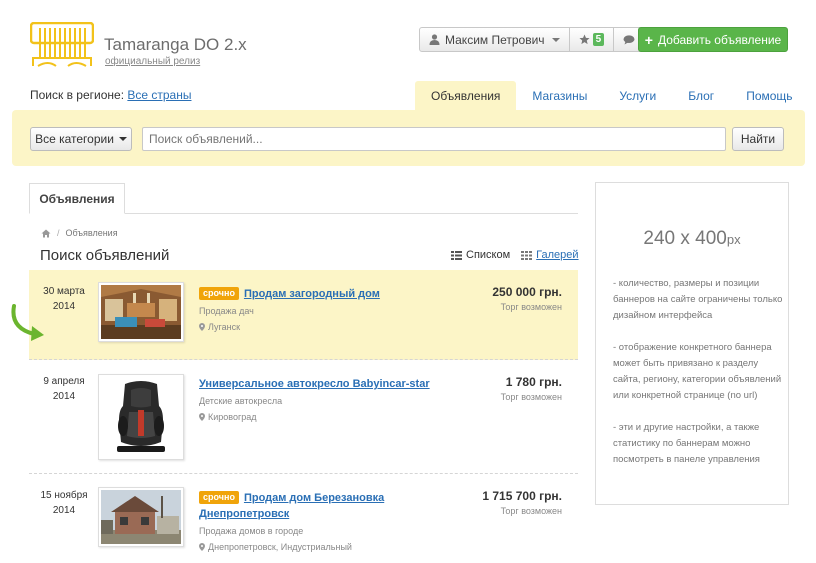 The width and height of the screenshot is (816, 563). What do you see at coordinates (598, 39) in the screenshot?
I see `favorites-count-badge: 5` at bounding box center [598, 39].